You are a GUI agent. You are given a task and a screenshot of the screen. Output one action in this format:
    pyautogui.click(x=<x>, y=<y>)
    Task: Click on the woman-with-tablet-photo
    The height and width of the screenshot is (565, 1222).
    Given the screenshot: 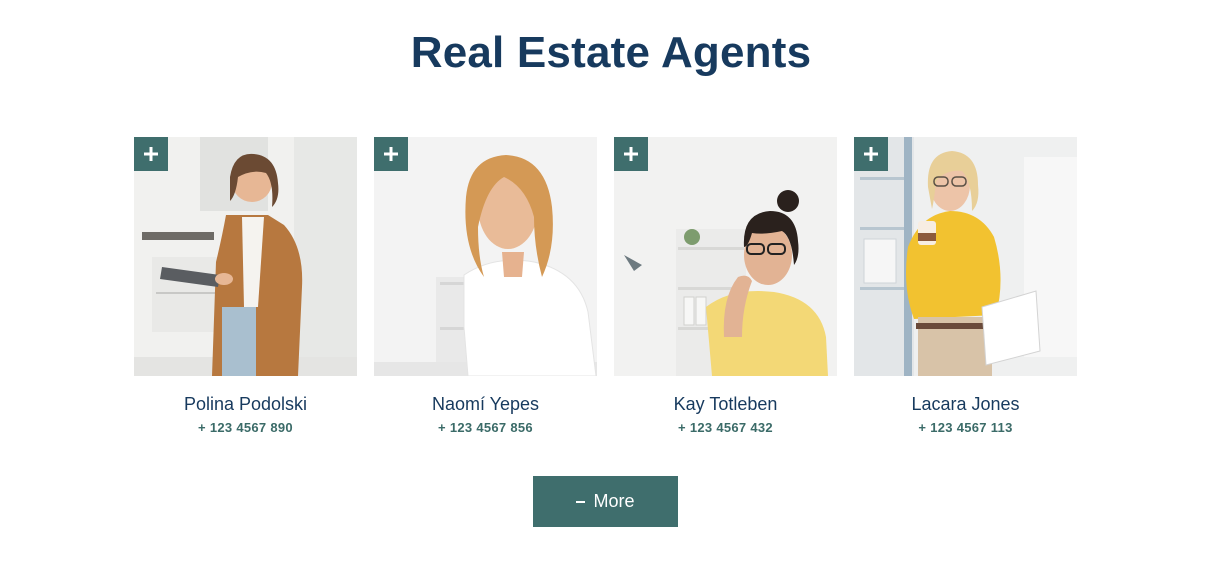 What is the action you would take?
    pyautogui.click(x=245, y=256)
    